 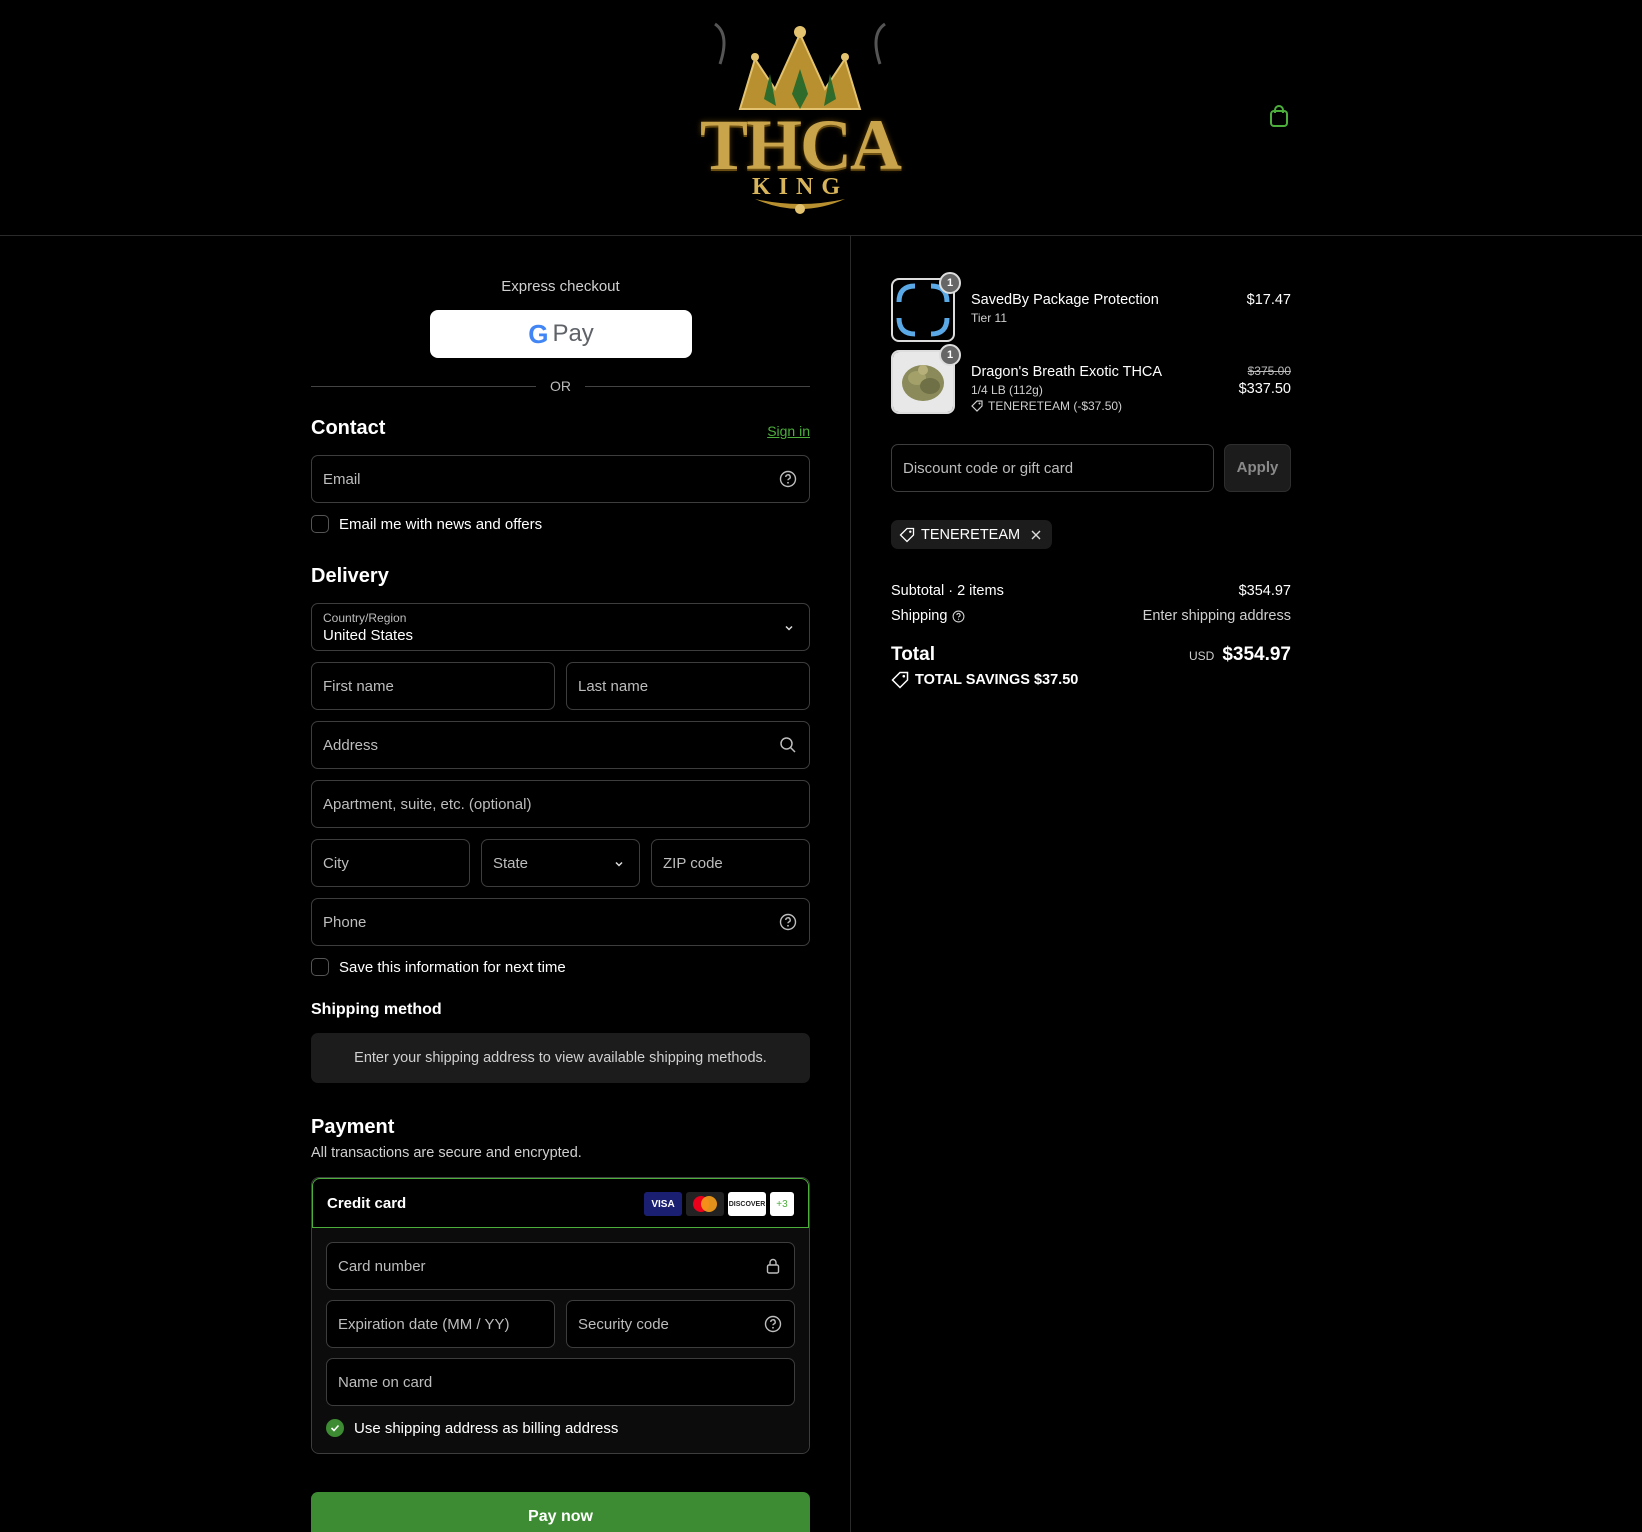 What do you see at coordinates (1201, 656) in the screenshot?
I see `currency-code: USD` at bounding box center [1201, 656].